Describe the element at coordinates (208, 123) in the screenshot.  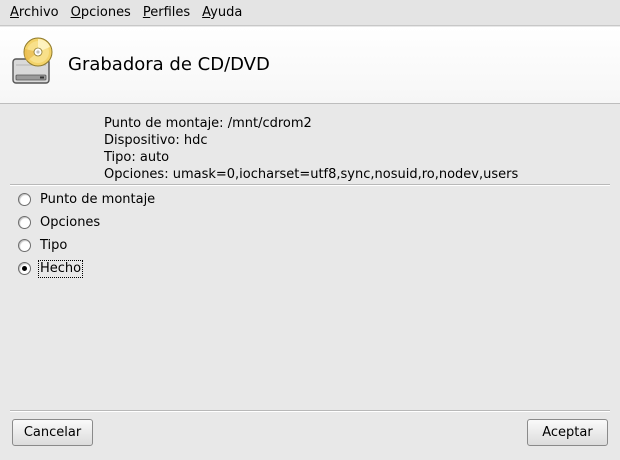
I see `mount-point-text: Punto de montaje: /mnt/cdrom2` at that location.